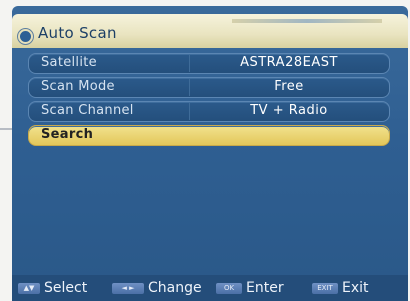 This screenshot has width=410, height=301. I want to click on window-title: Auto Scan, so click(77, 33).